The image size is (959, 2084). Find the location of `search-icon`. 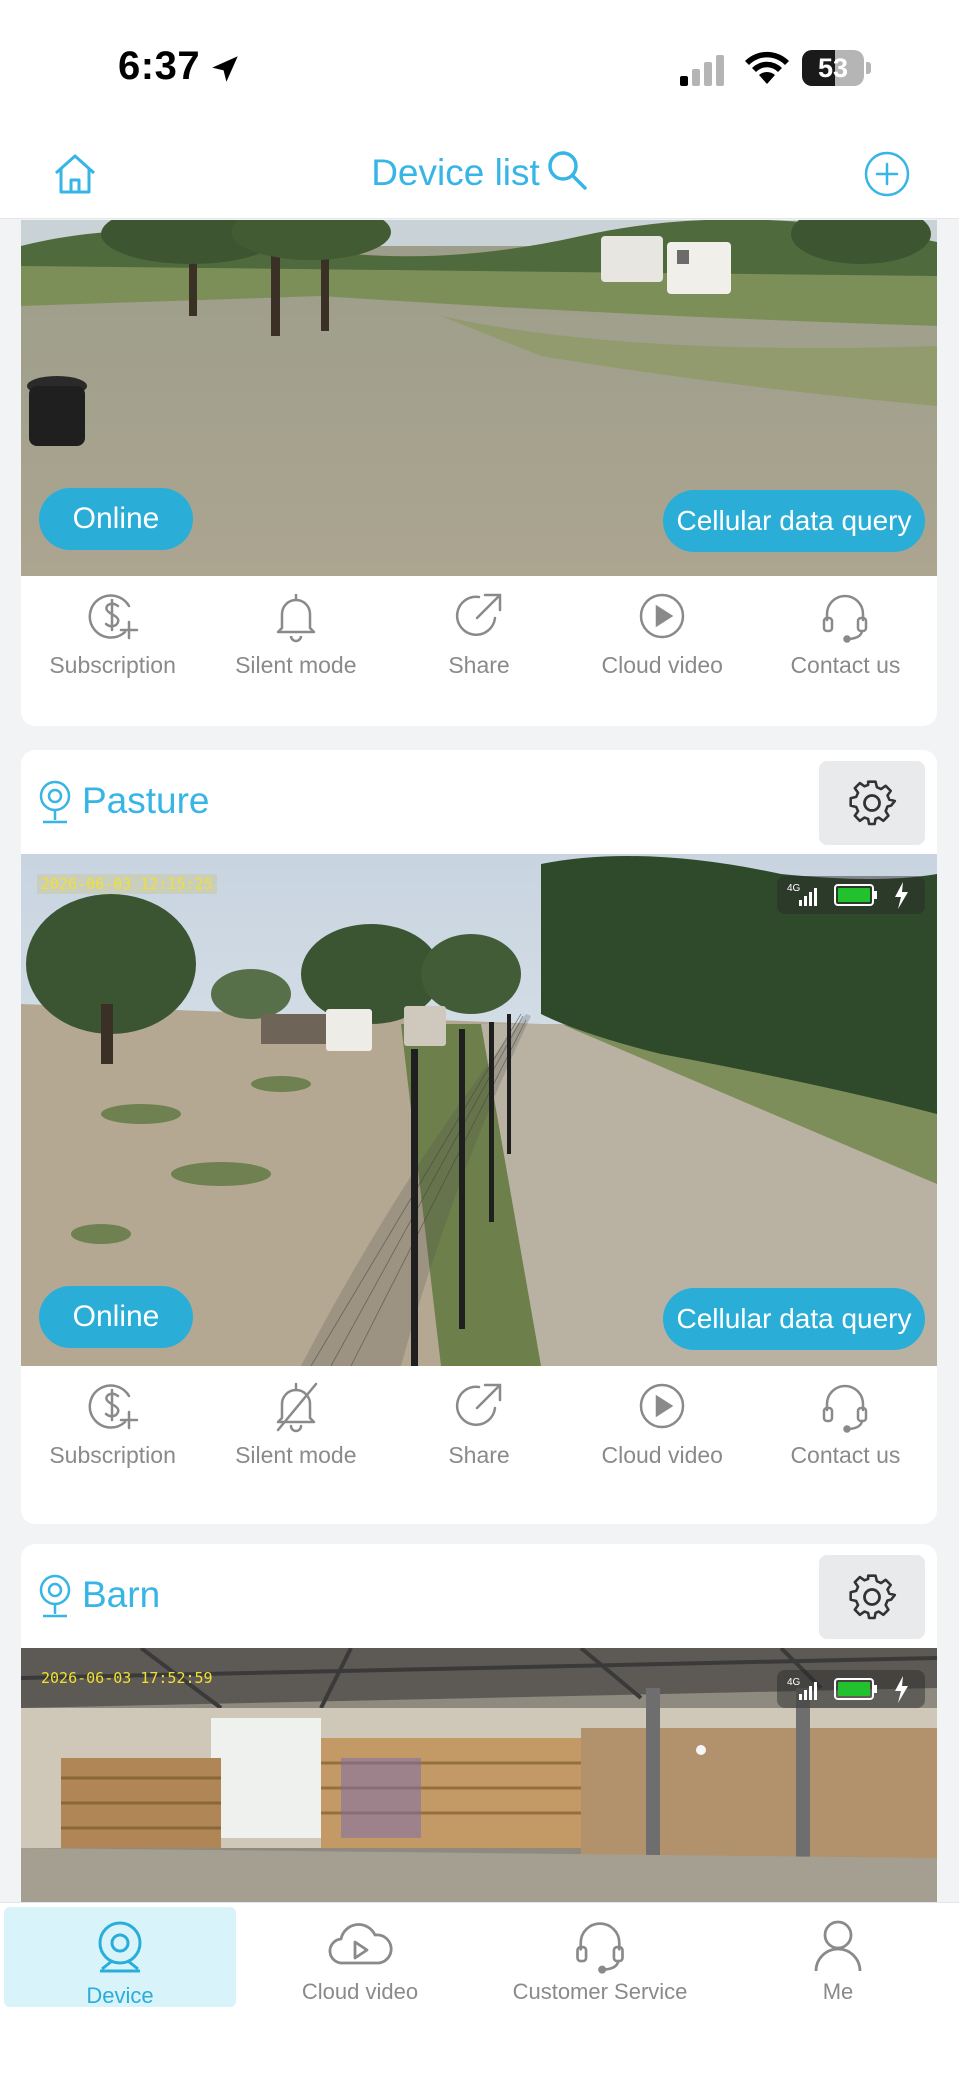

search-icon is located at coordinates (567, 170).